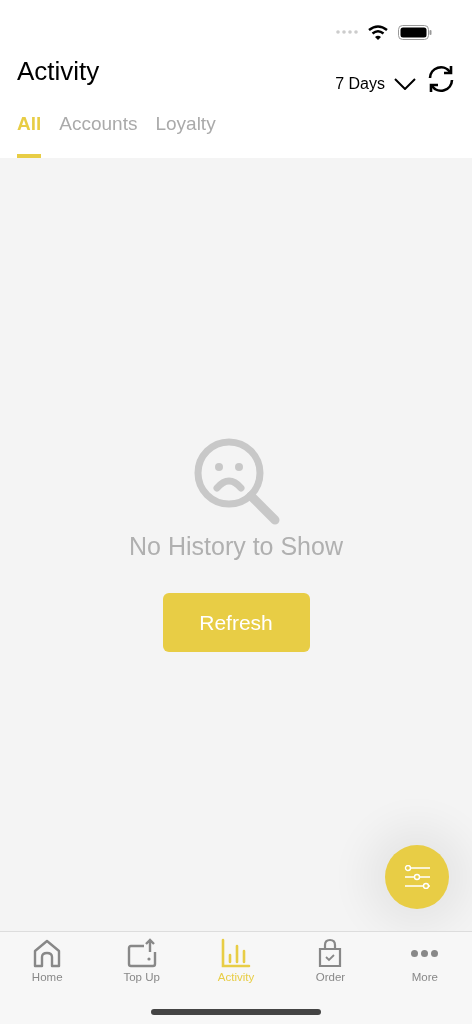 This screenshot has height=1024, width=472. I want to click on wifi-icon, so click(378, 32).